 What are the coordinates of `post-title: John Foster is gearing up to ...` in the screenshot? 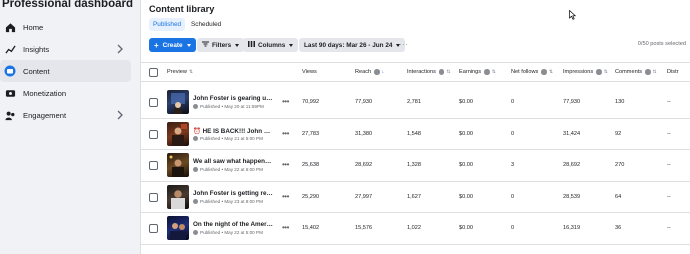 It's located at (233, 98).